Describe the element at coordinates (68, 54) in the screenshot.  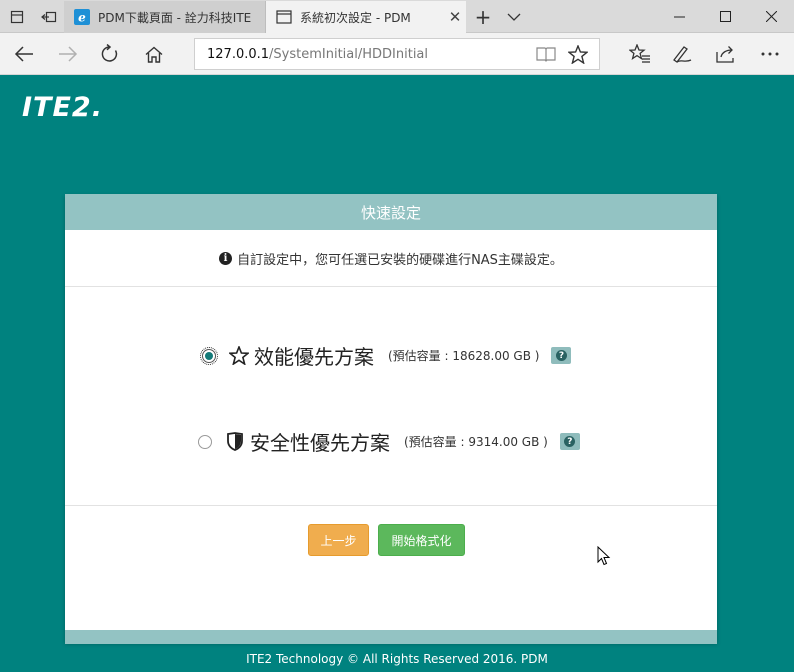
I see `forward-arrow-icon` at that location.